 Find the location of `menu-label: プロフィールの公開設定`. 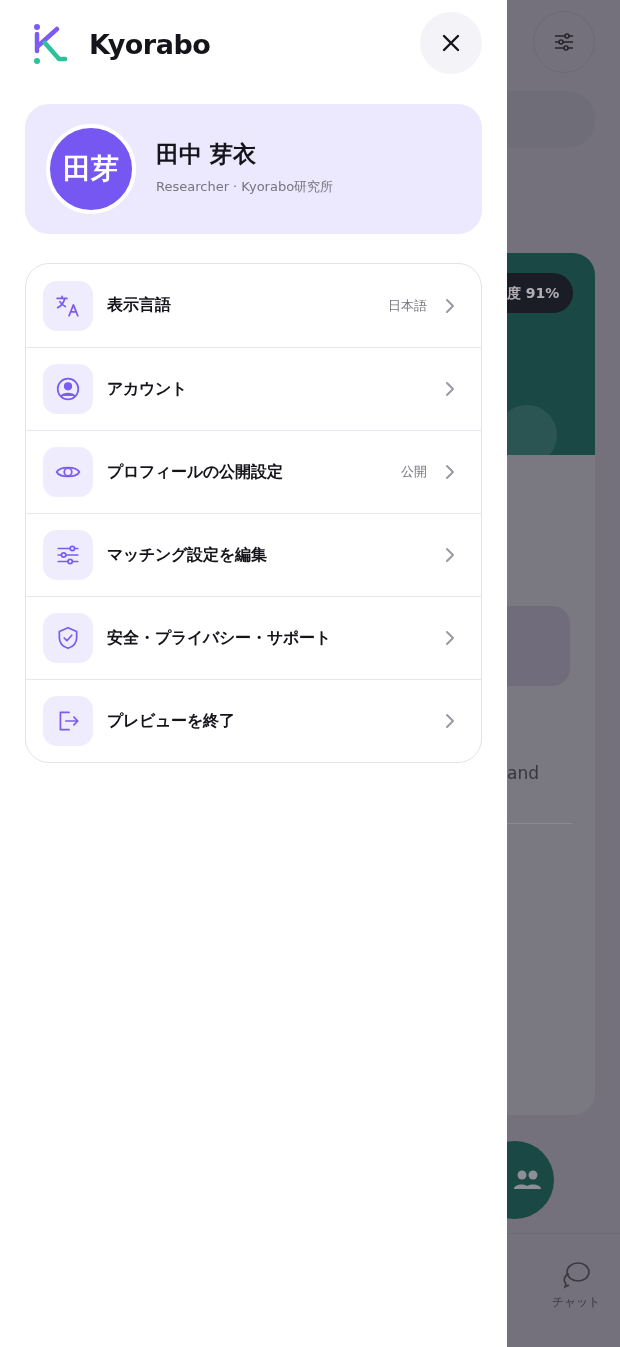

menu-label: プロフィールの公開設定 is located at coordinates (195, 472).